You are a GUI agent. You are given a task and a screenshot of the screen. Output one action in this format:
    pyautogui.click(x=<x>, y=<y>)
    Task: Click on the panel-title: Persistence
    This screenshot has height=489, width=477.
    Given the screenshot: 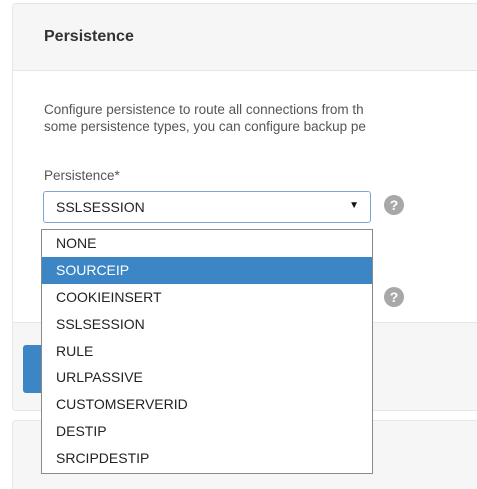 What is the action you would take?
    pyautogui.click(x=89, y=36)
    